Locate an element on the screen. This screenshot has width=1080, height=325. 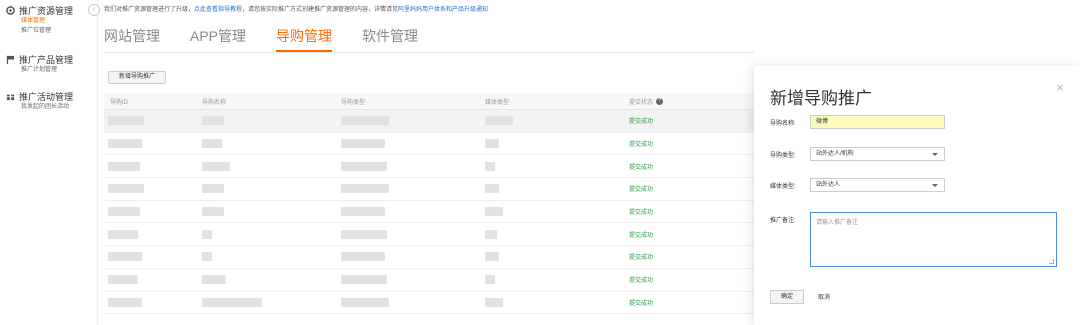
modal-title: 新增导购推广 is located at coordinates (821, 98).